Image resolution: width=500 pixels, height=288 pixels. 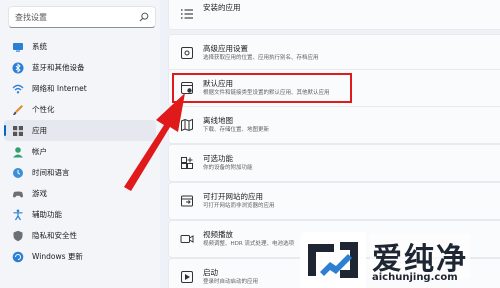 What do you see at coordinates (415, 277) in the screenshot?
I see `watermark-url: aichunjing.com` at bounding box center [415, 277].